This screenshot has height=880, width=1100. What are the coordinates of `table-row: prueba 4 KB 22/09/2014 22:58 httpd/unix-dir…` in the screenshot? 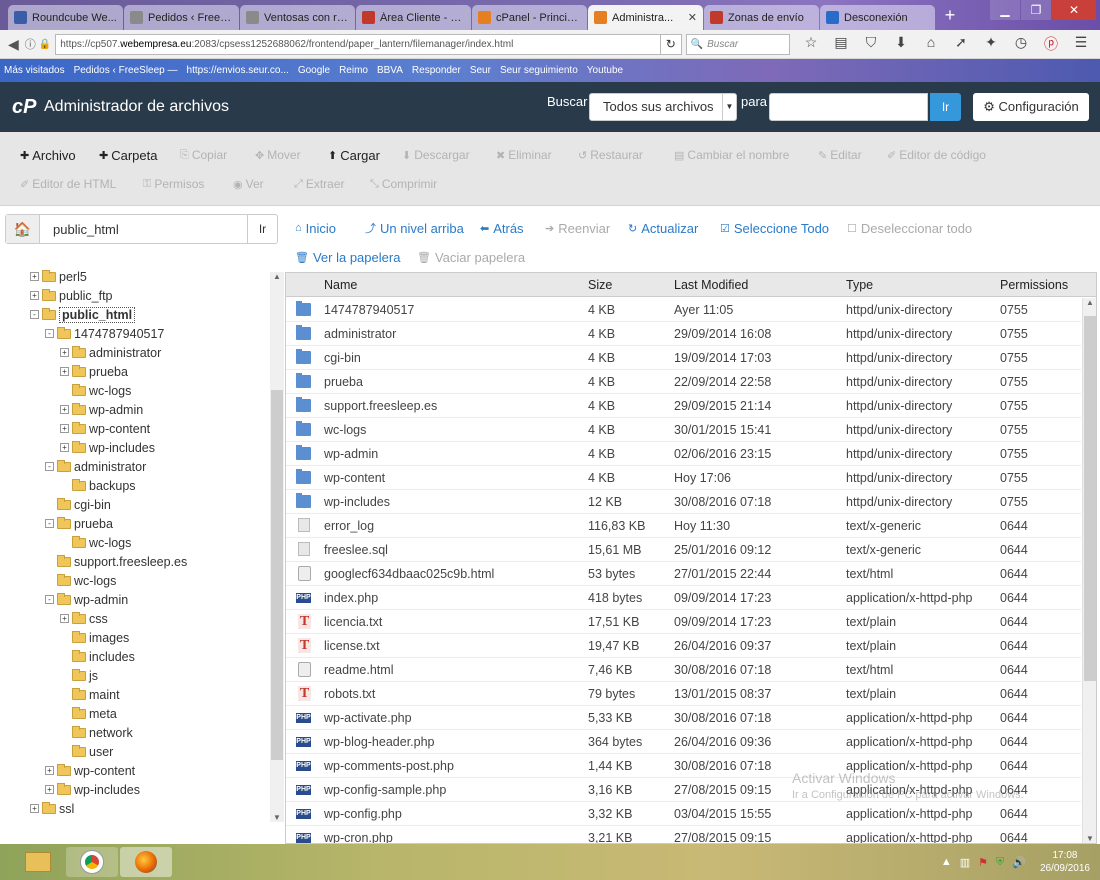 It's located at (683, 382).